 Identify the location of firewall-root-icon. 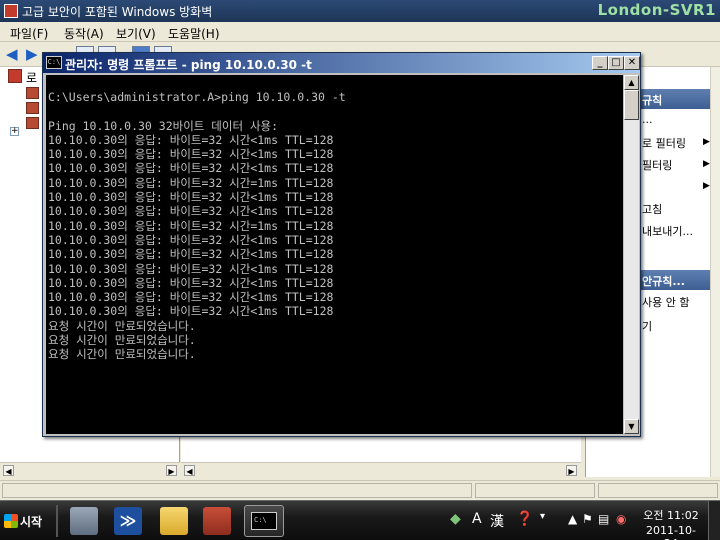
(15, 76).